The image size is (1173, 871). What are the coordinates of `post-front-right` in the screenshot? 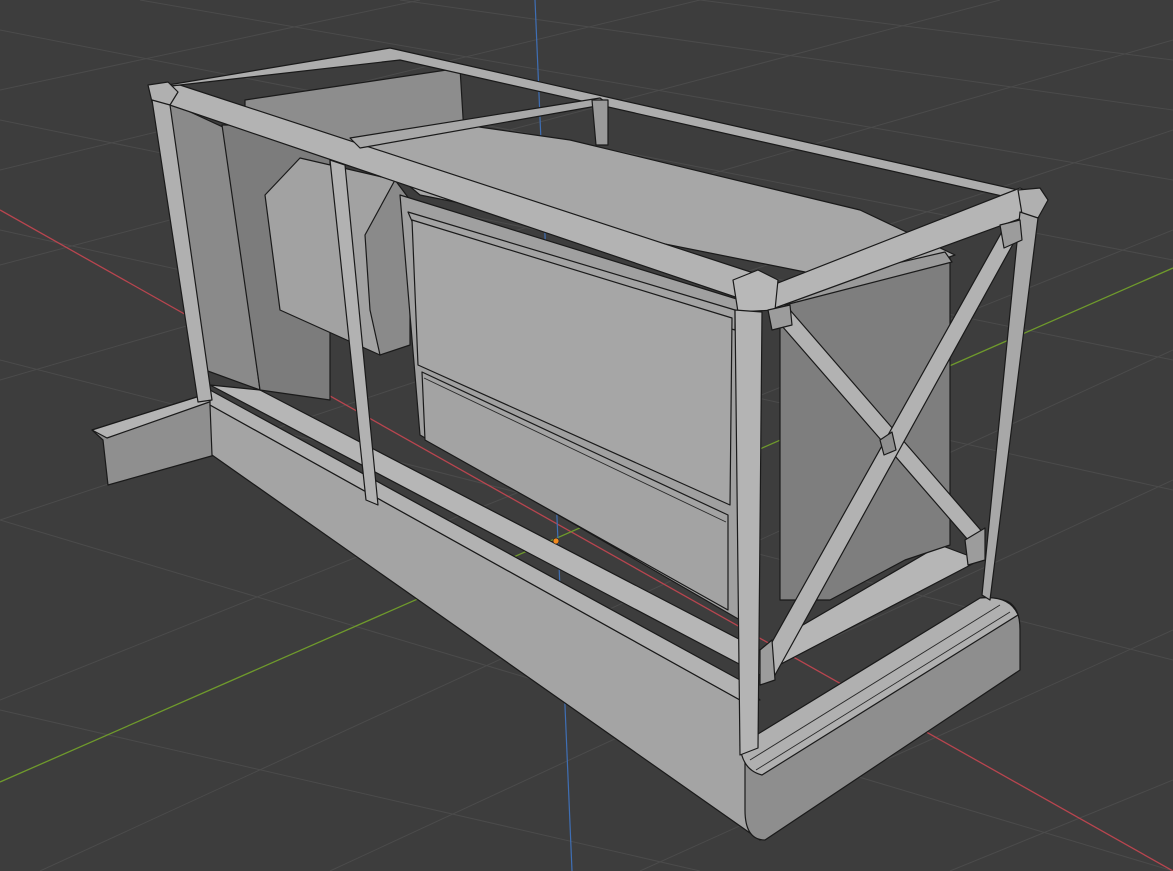 It's located at (748, 532).